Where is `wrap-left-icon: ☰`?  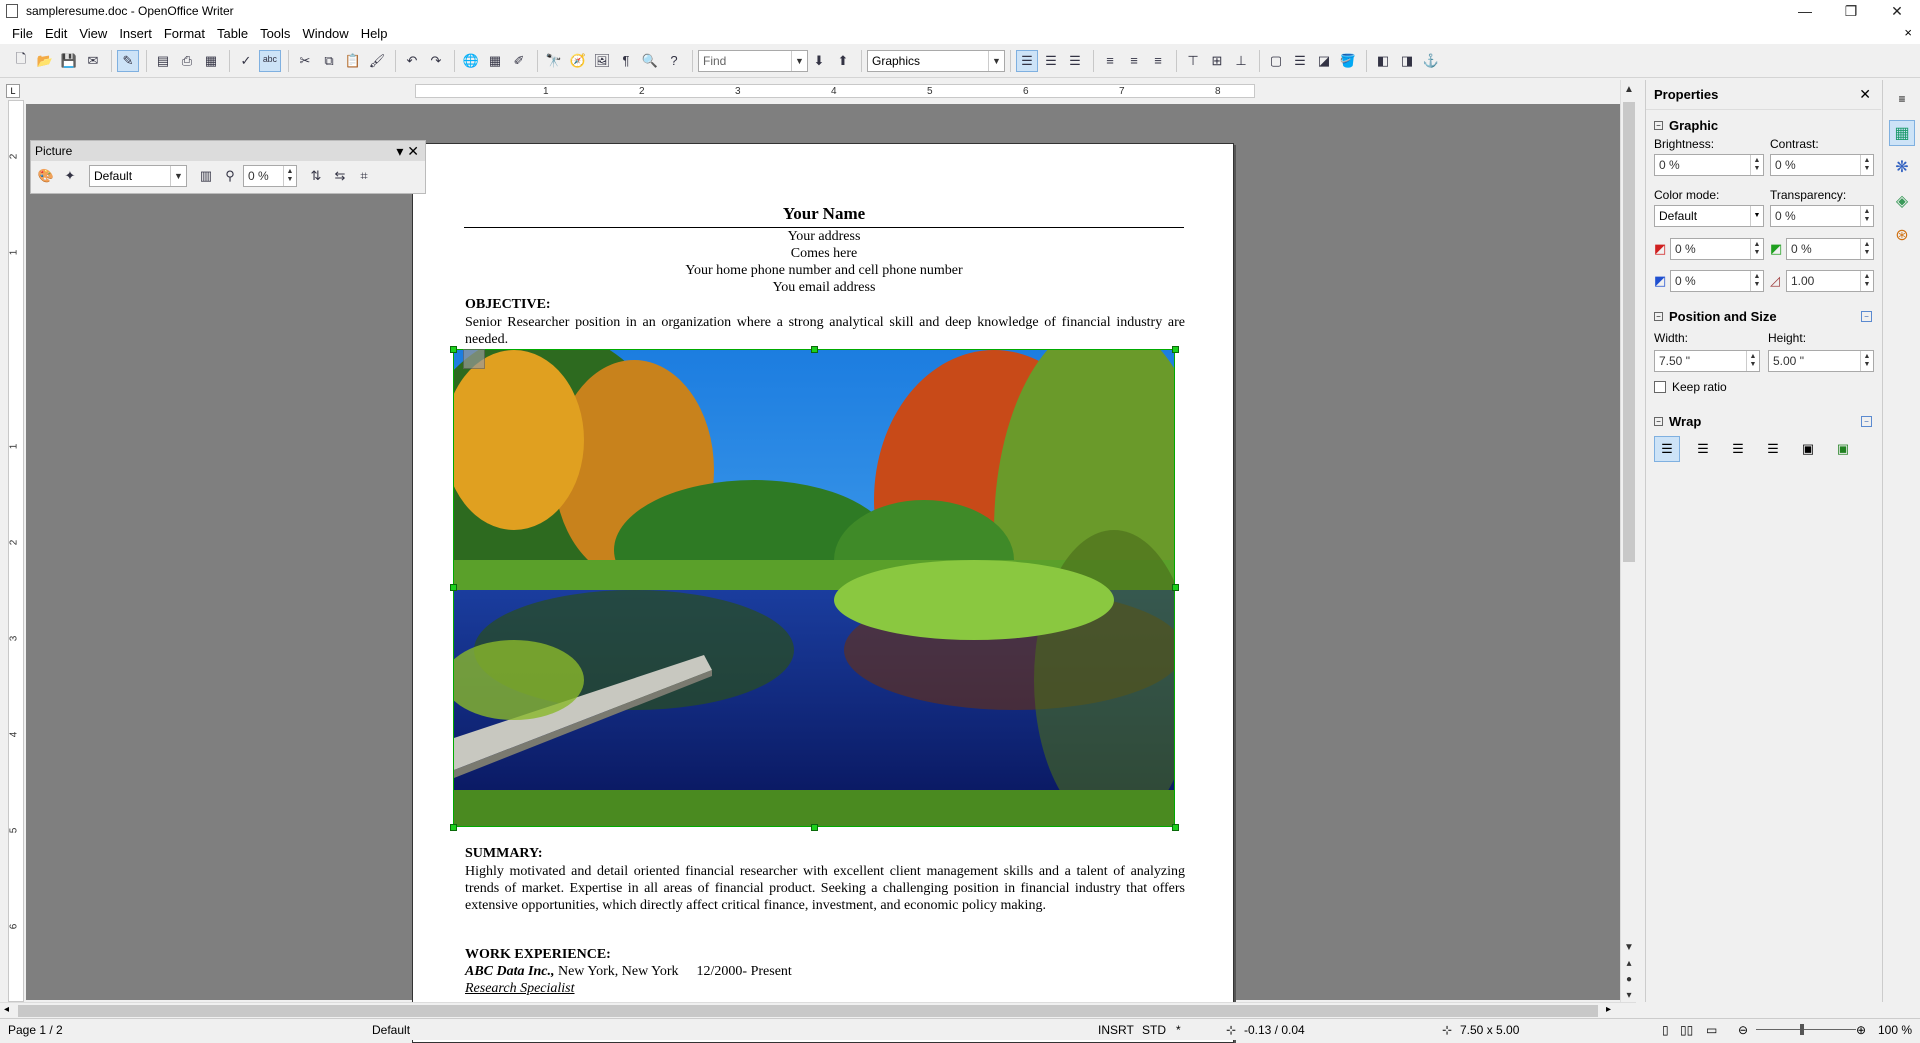
wrap-left-icon: ☰ is located at coordinates (1773, 449).